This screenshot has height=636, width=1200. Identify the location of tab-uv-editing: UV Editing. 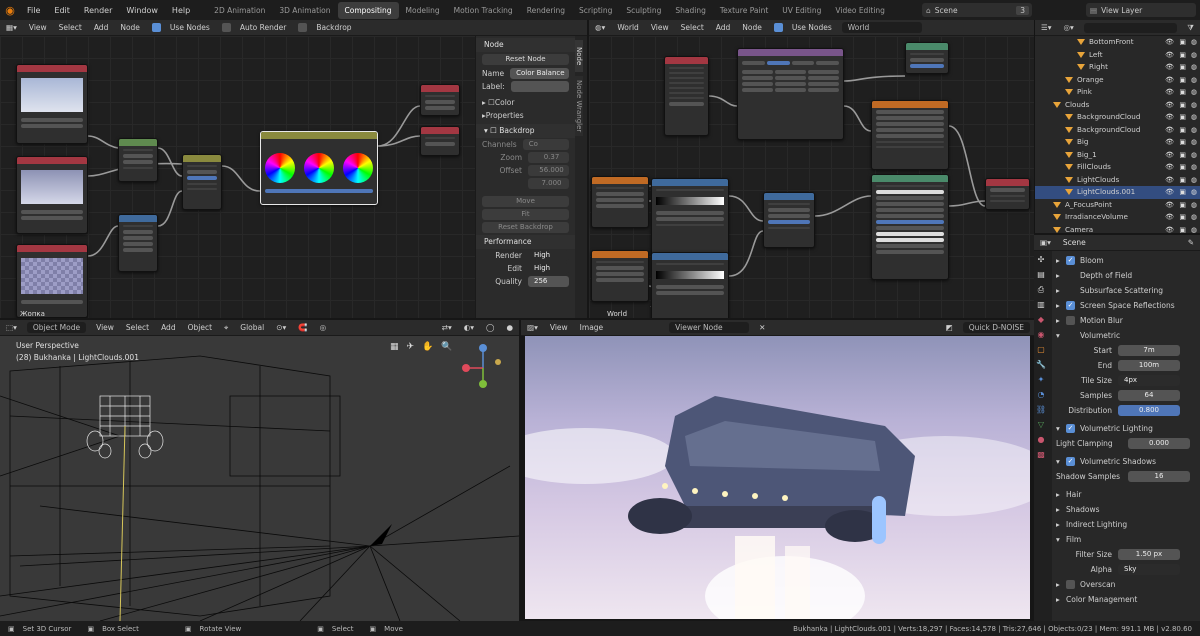
(801, 10).